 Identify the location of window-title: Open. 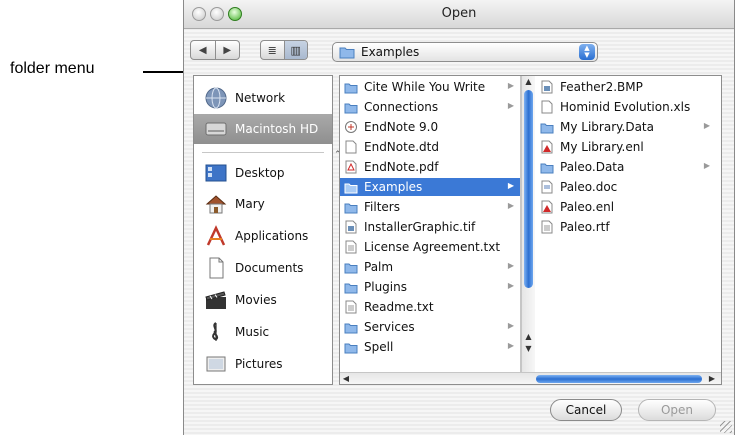
(459, 13).